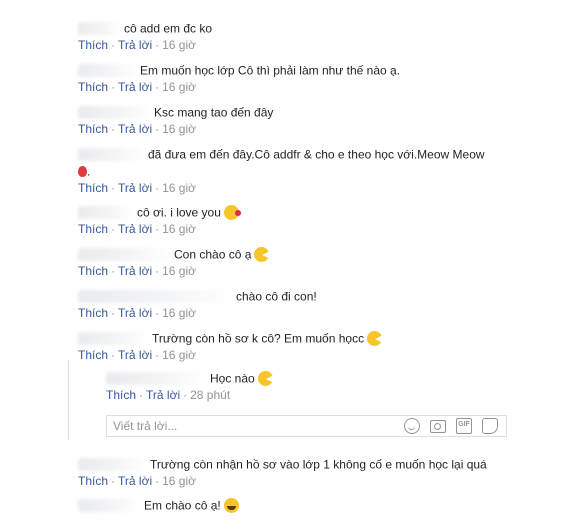 The image size is (563, 529). Describe the element at coordinates (276, 296) in the screenshot. I see `comment-text: chào cô đi con!` at that location.